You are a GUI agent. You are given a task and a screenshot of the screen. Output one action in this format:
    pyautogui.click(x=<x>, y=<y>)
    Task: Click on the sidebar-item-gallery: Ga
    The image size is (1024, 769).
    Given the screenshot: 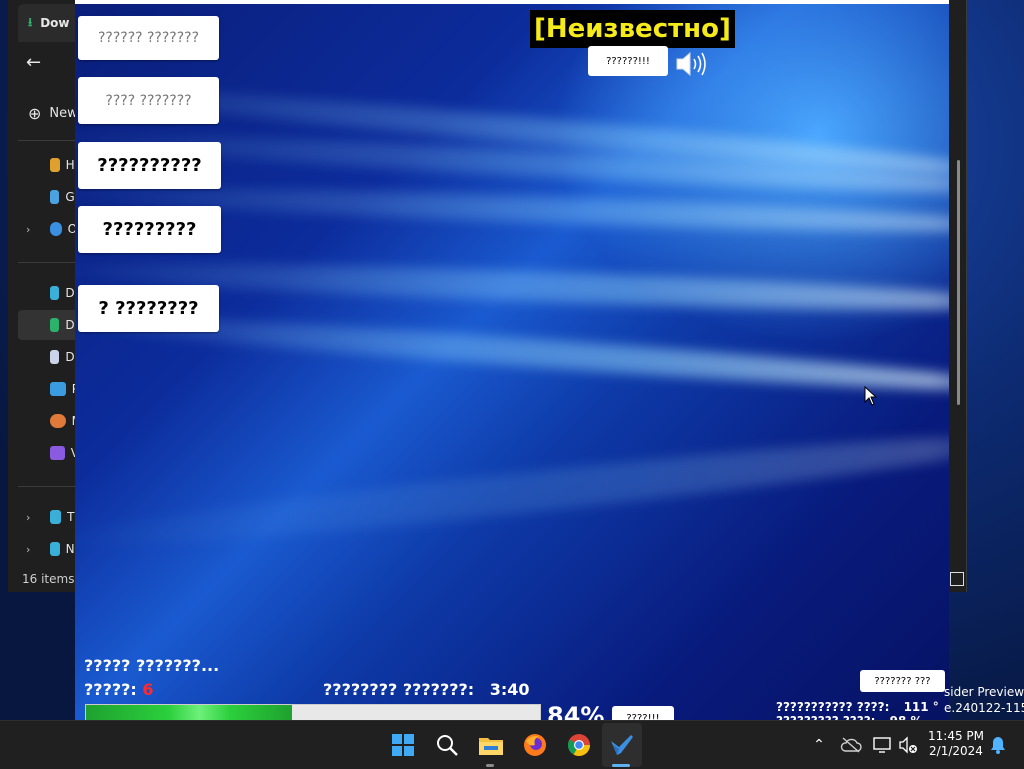 What is the action you would take?
    pyautogui.click(x=50, y=197)
    